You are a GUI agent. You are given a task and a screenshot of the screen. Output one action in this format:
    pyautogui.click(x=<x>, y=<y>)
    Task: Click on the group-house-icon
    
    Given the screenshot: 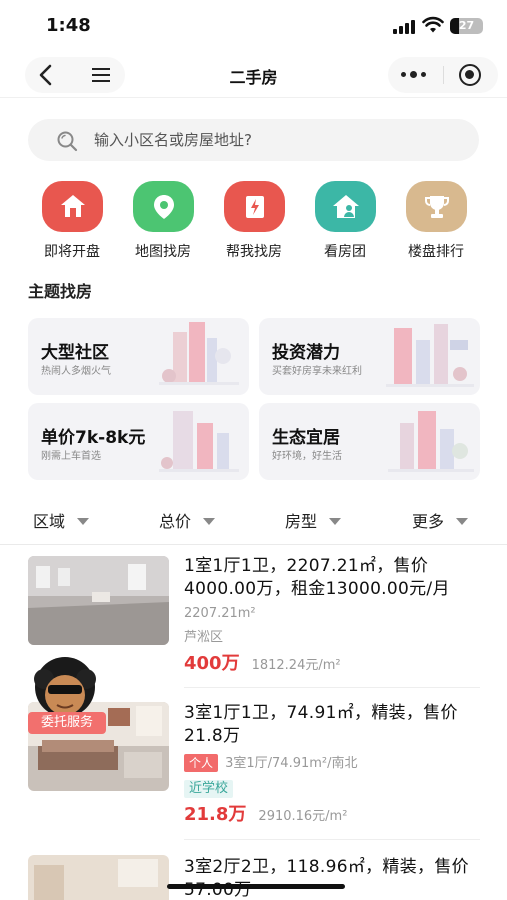 What is the action you would take?
    pyautogui.click(x=345, y=206)
    